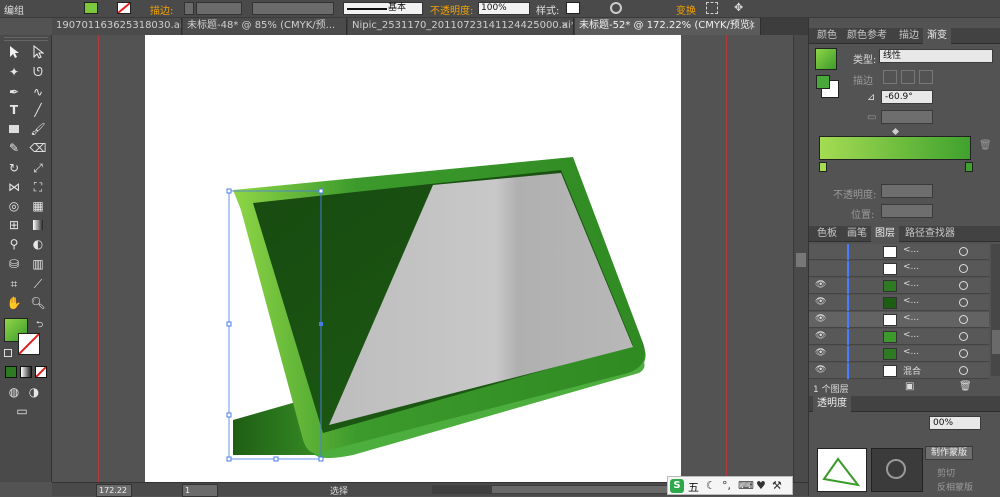 This screenshot has height=497, width=1000. Describe the element at coordinates (867, 36) in the screenshot. I see `tab-color-guide: 颜色参考` at that location.